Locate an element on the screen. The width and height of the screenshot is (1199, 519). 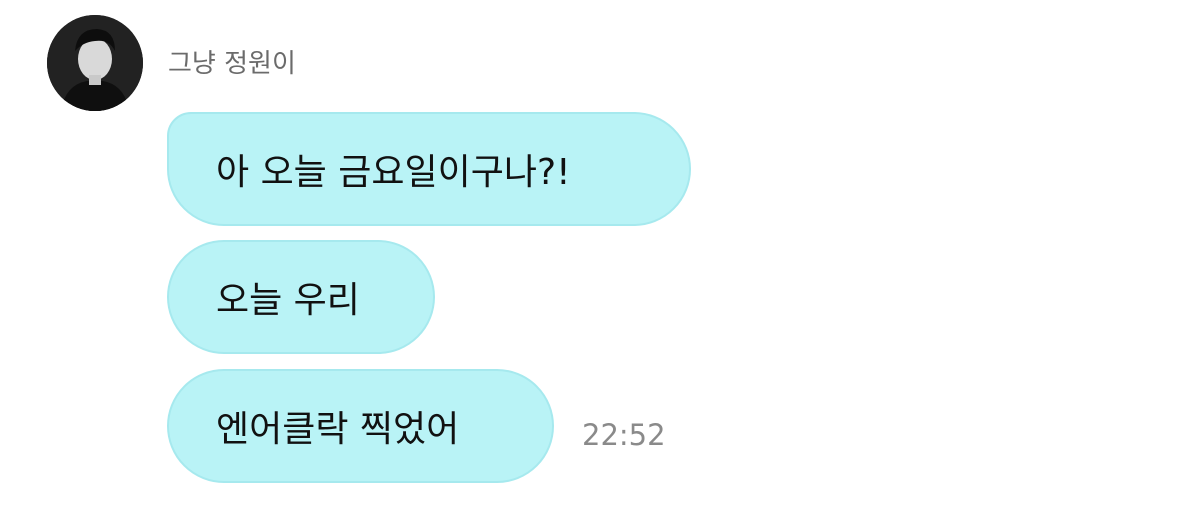
message-bubble: 아 오늘 금요일이구나?! is located at coordinates (429, 169).